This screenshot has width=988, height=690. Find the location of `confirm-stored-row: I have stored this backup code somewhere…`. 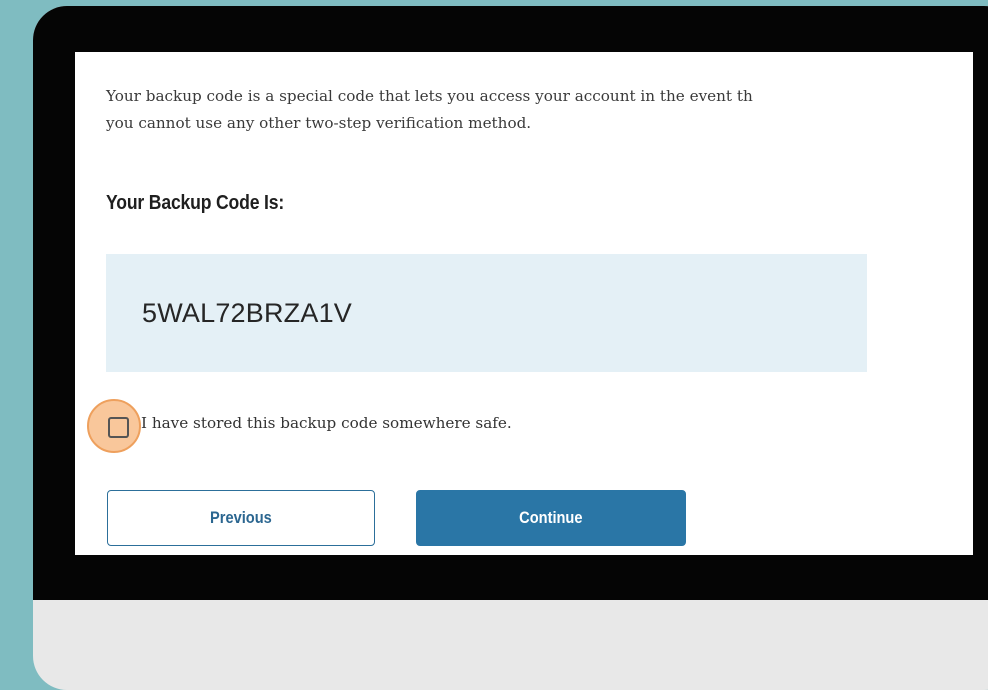

confirm-stored-row: I have stored this backup code somewhere… is located at coordinates (475, 426).